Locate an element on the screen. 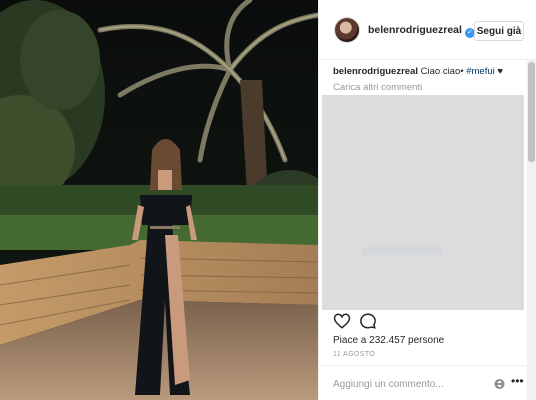 The width and height of the screenshot is (536, 400). post-header: belenrodriguezreal ✓ Segui già is located at coordinates (427, 30).